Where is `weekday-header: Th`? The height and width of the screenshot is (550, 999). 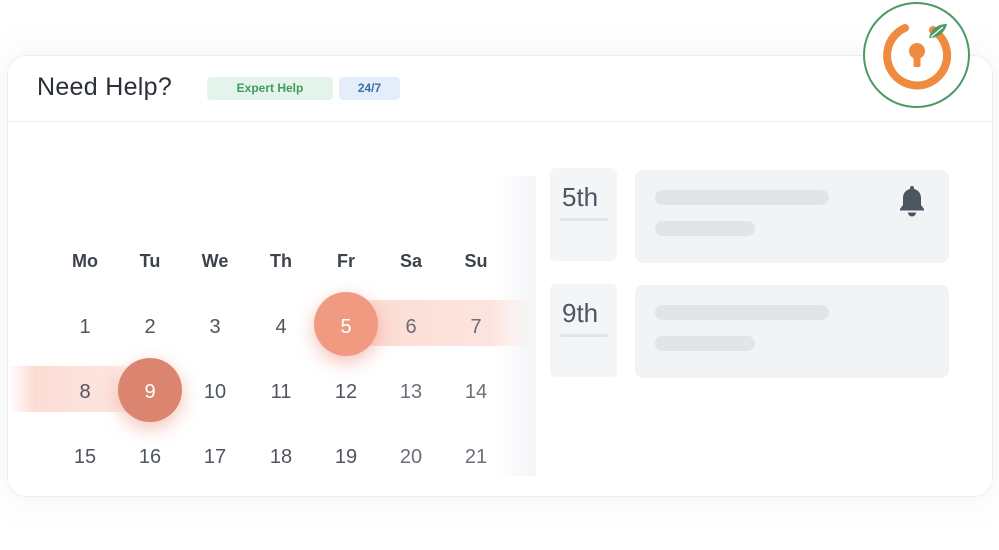
weekday-header: Th is located at coordinates (281, 261).